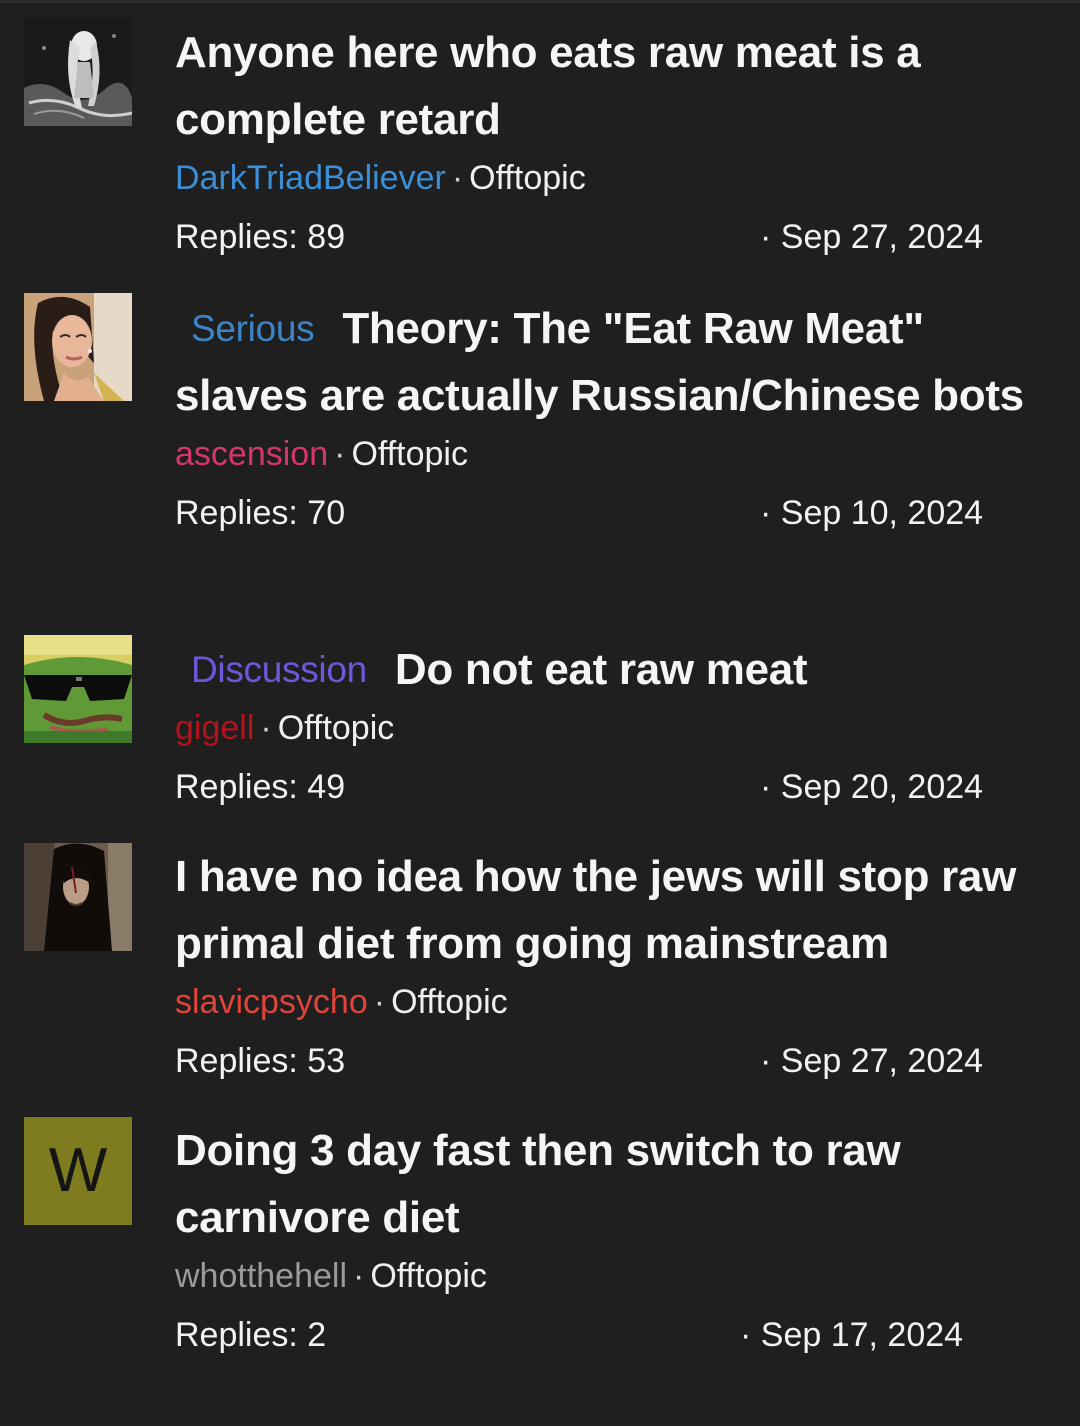  I want to click on thread-title-link: Discussion Do not eat raw meat, so click(615, 669).